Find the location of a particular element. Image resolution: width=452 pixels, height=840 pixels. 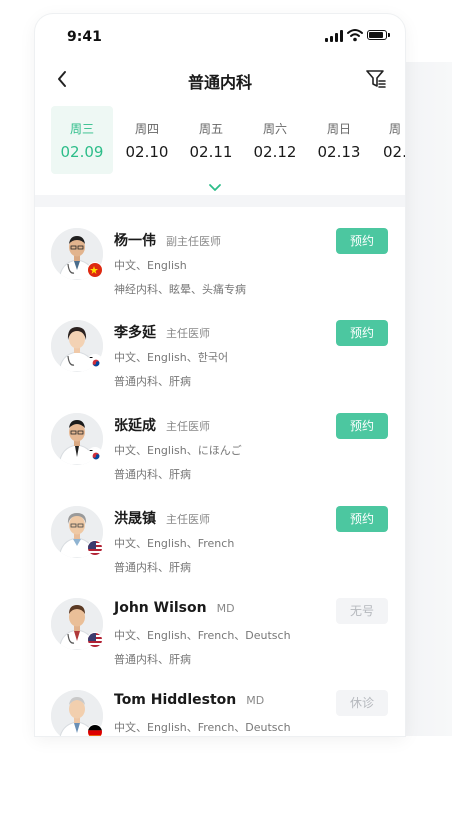

filter-button is located at coordinates (376, 79).